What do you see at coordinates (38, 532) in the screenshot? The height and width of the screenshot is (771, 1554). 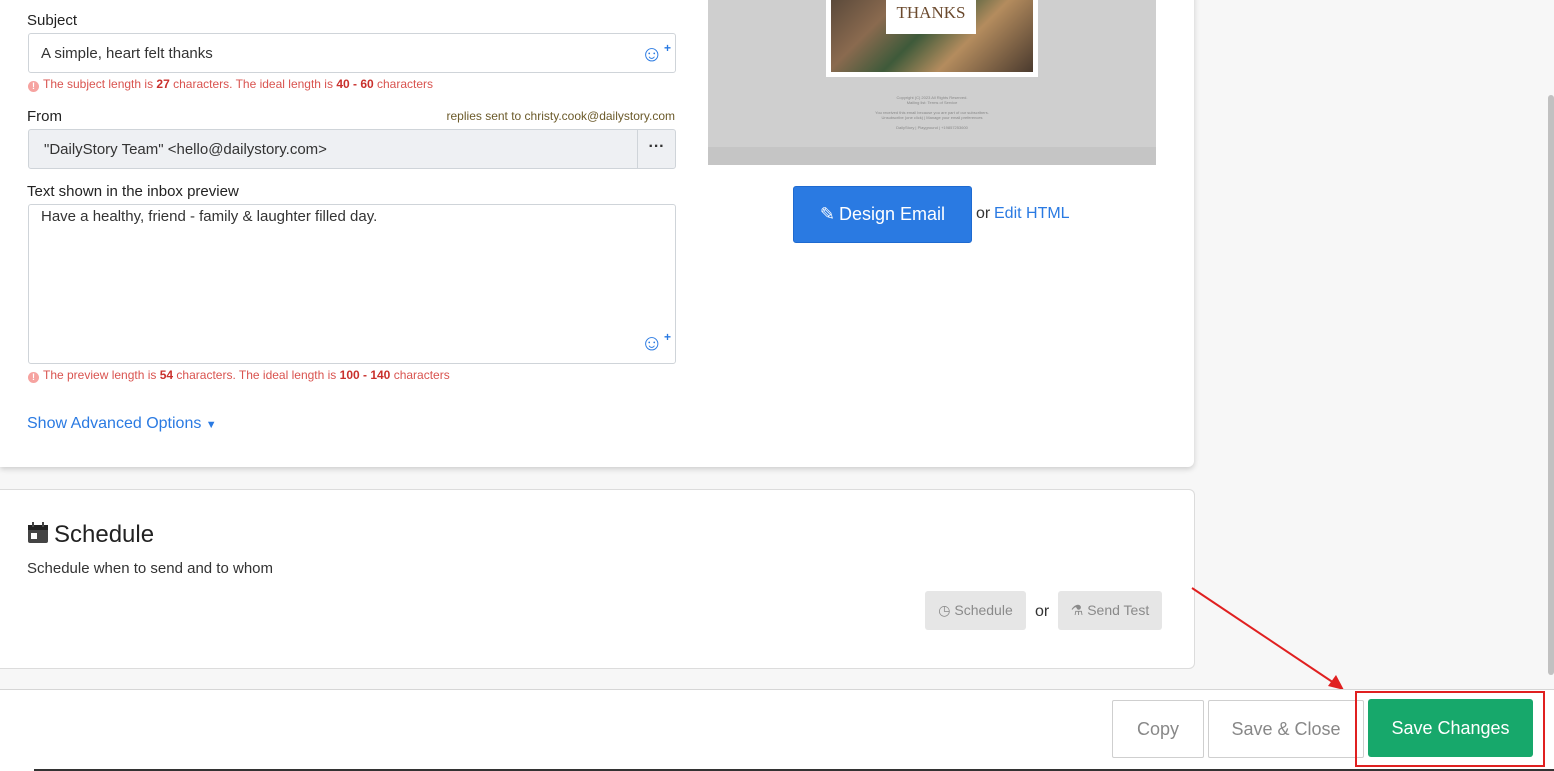 I see `calendar-icon` at bounding box center [38, 532].